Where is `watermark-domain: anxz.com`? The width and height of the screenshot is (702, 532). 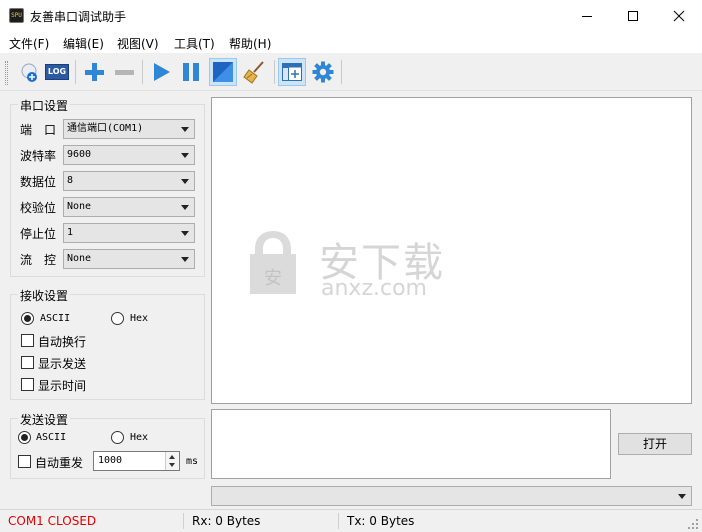
watermark-domain: anxz.com is located at coordinates (374, 288).